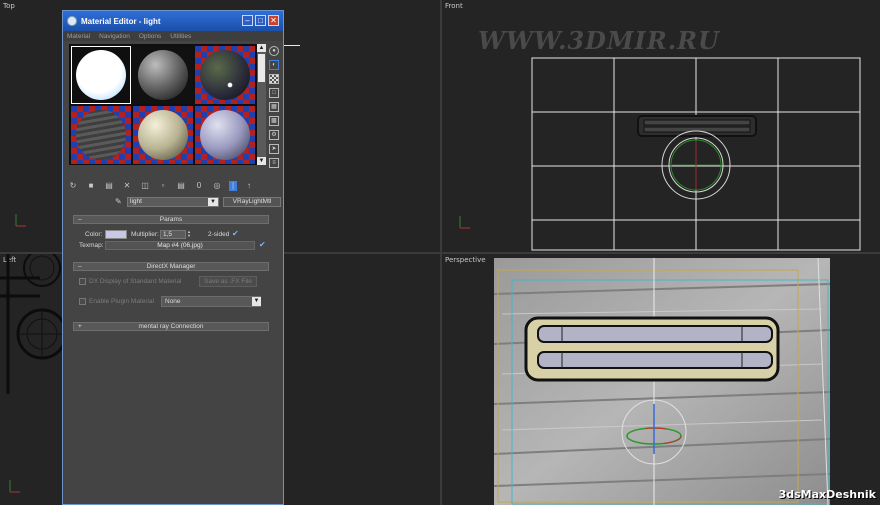 This screenshot has height=505, width=880. What do you see at coordinates (168, 234) in the screenshot?
I see `multiplier-value: 1,5` at bounding box center [168, 234].